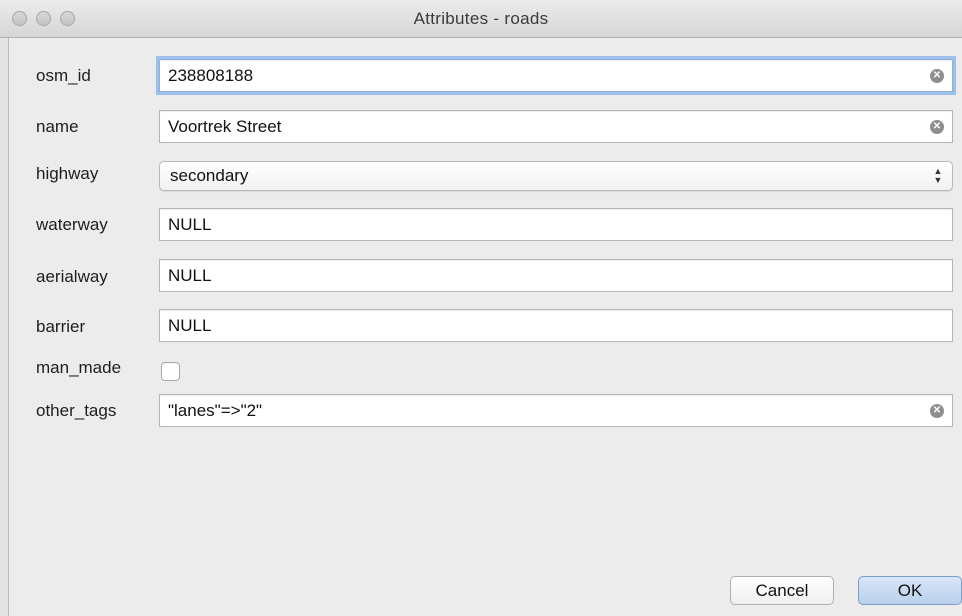  What do you see at coordinates (556, 176) in the screenshot?
I see `highway-select: secondary ▲ ▼` at bounding box center [556, 176].